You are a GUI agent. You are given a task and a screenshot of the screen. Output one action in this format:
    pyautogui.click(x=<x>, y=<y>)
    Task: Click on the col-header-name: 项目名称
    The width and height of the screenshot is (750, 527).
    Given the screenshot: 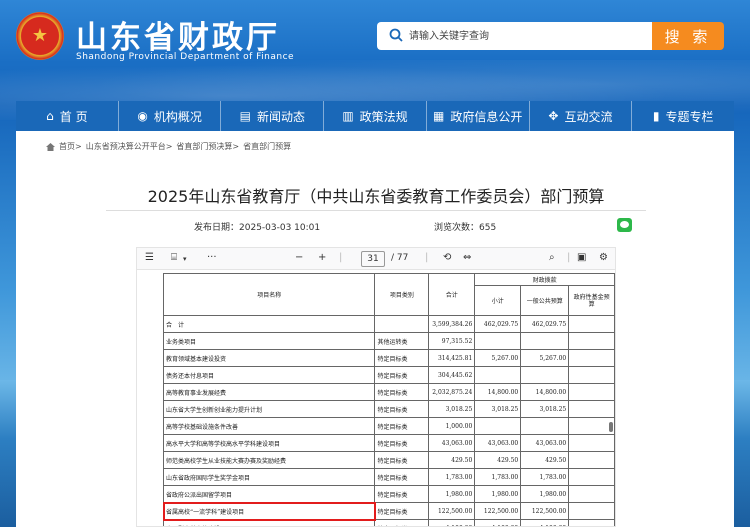 What is the action you would take?
    pyautogui.click(x=269, y=295)
    